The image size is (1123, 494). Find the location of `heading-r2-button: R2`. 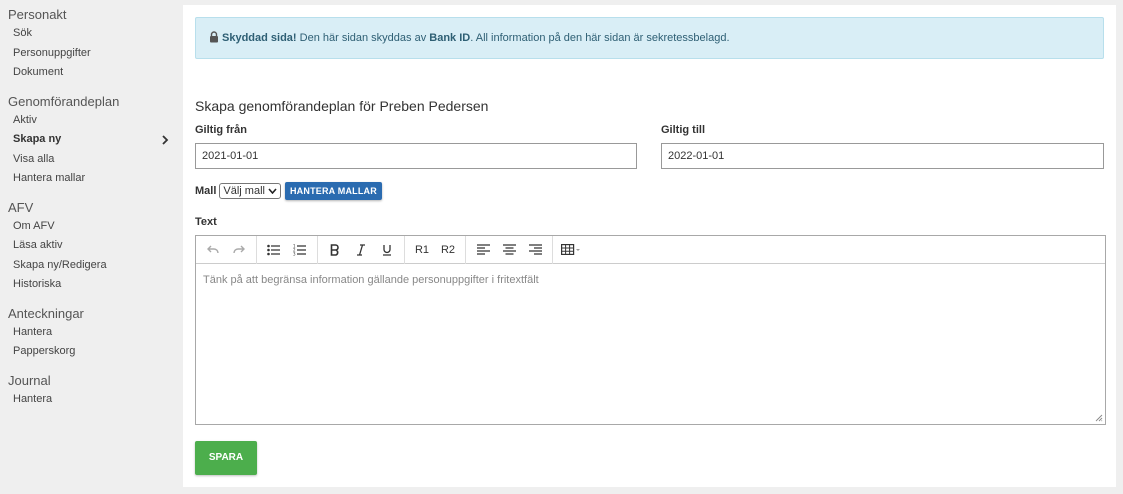

heading-r2-button: R2 is located at coordinates (448, 250).